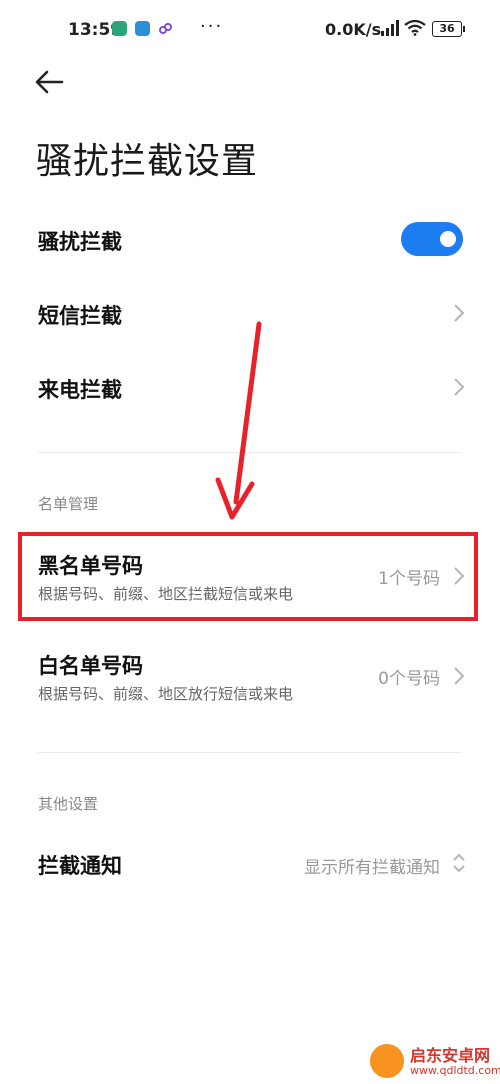 Image resolution: width=500 pixels, height=1084 pixels. What do you see at coordinates (165, 28) in the screenshot?
I see `link-notification-icon` at bounding box center [165, 28].